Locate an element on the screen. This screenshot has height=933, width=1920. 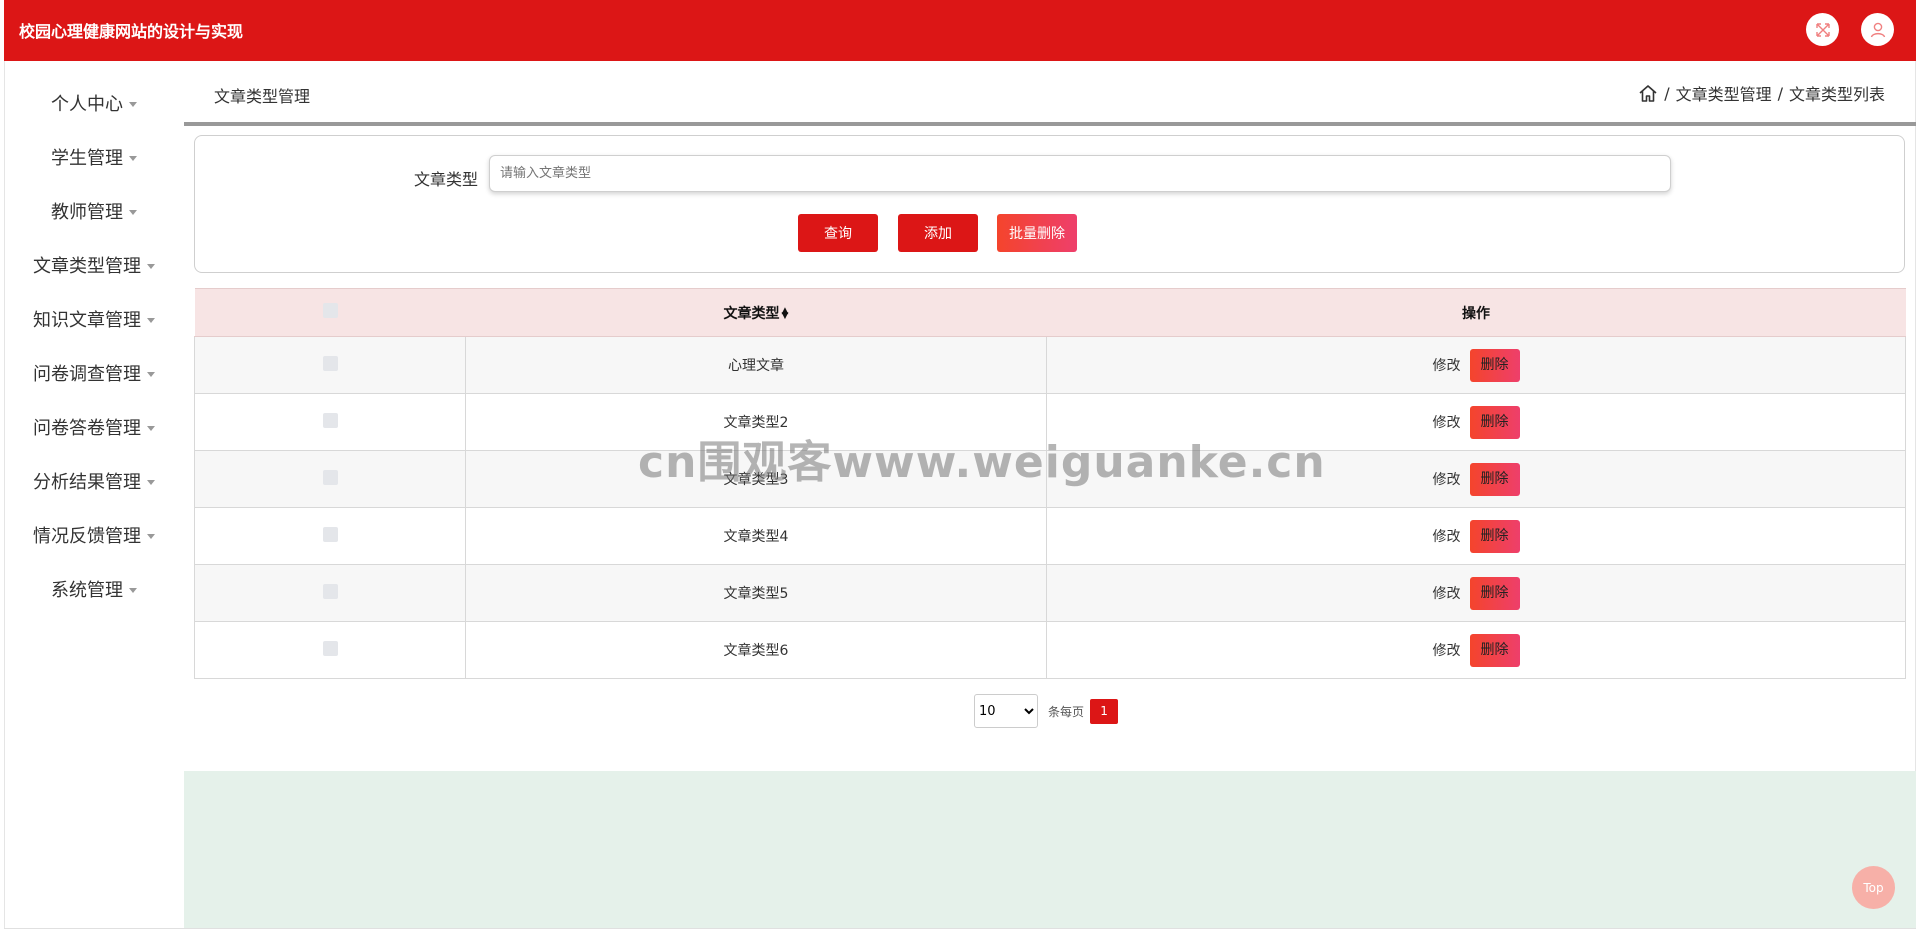
table-row: 文章类型3 修改 删除 is located at coordinates (1050, 479).